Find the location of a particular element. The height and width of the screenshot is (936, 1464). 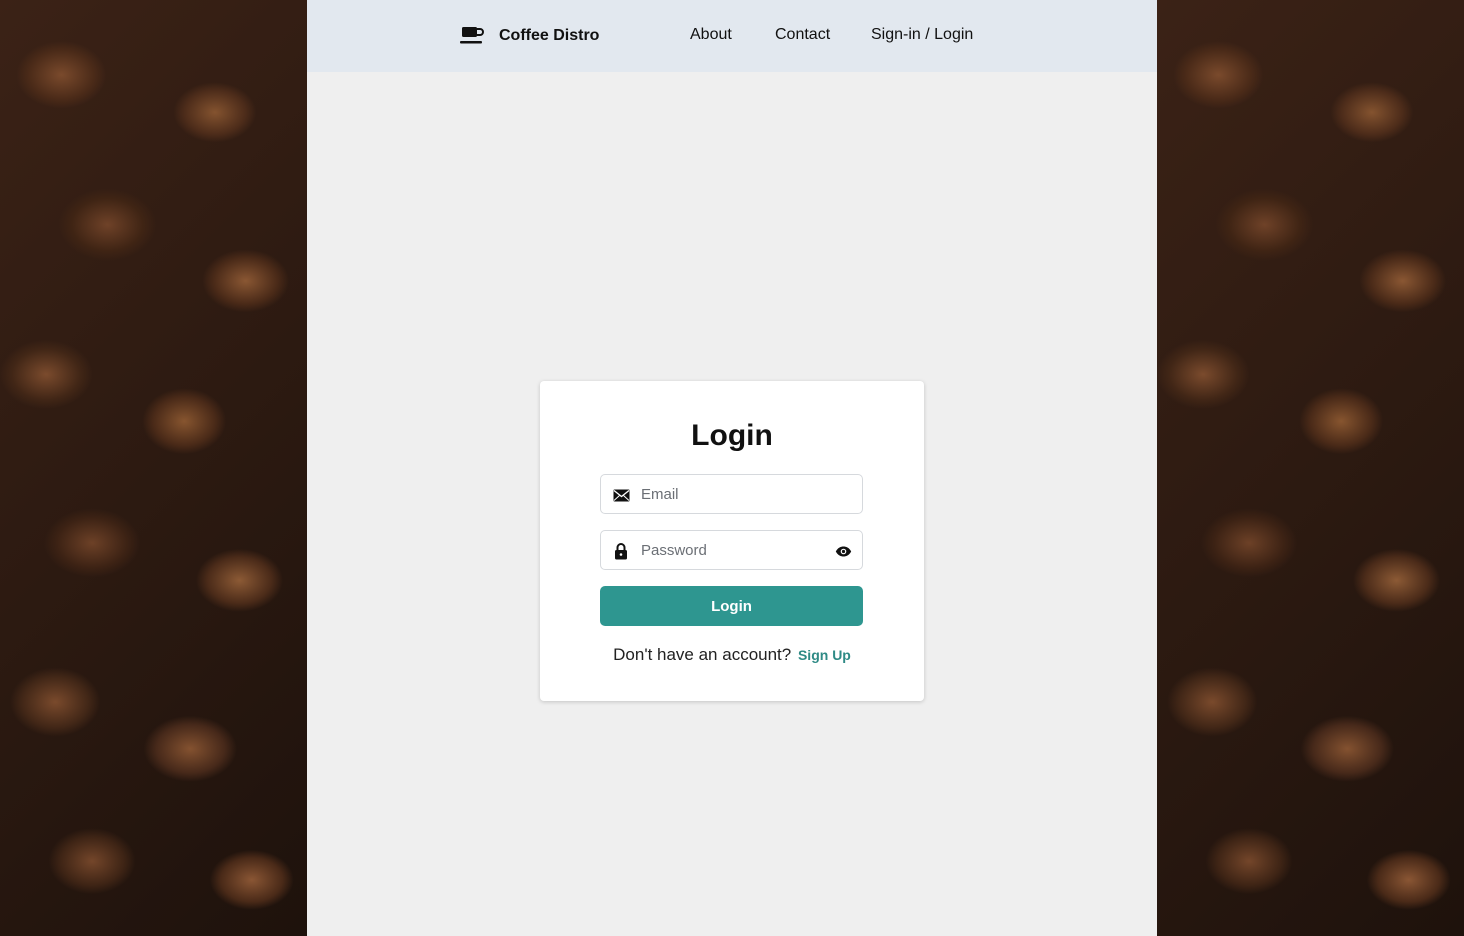

email-field is located at coordinates (731, 494).